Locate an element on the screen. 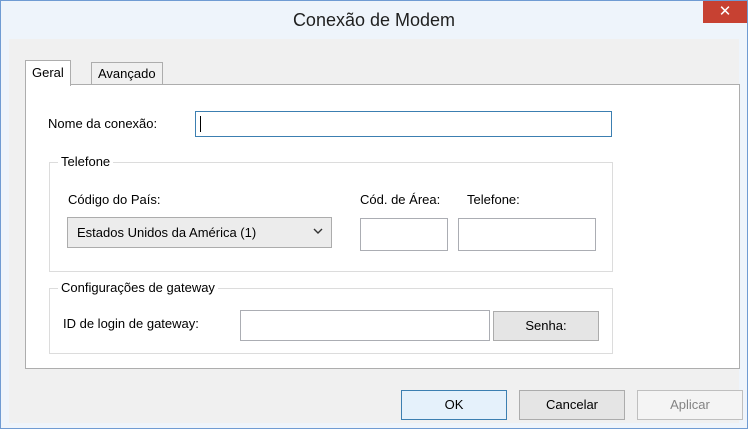 The height and width of the screenshot is (429, 748). password-button: Senha: is located at coordinates (546, 326).